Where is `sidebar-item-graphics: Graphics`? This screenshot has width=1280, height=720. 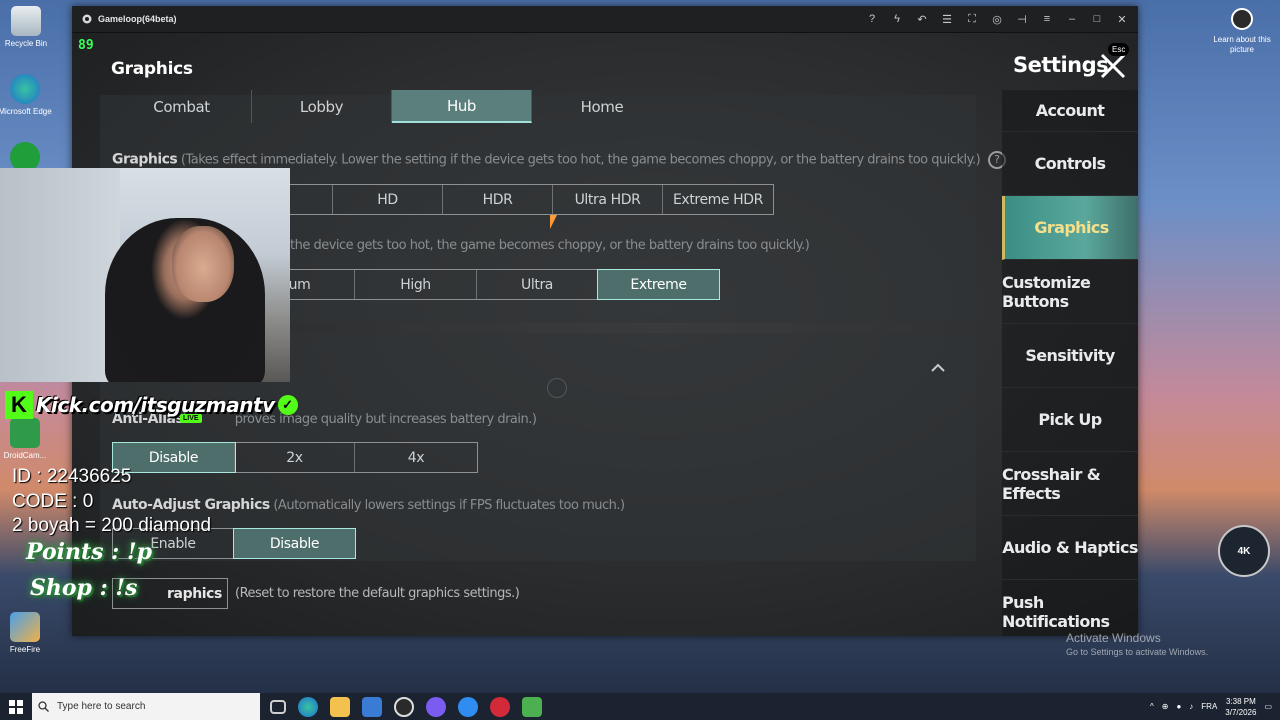 sidebar-item-graphics: Graphics is located at coordinates (1070, 228).